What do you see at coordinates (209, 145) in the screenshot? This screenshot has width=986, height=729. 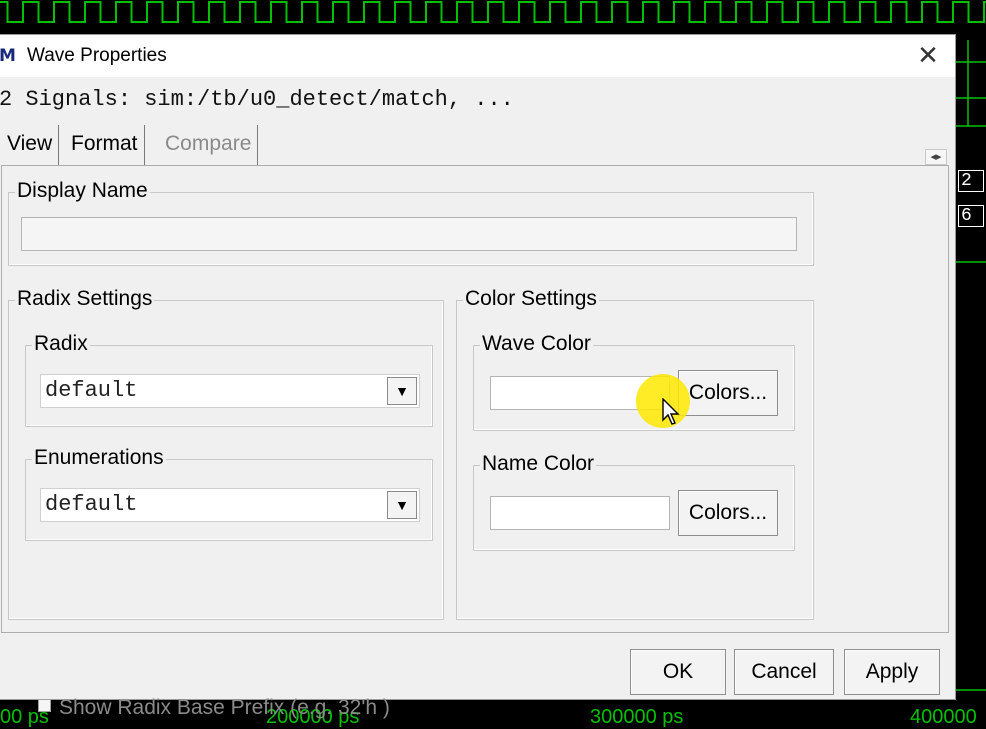 I see `tab-compare: Compare` at bounding box center [209, 145].